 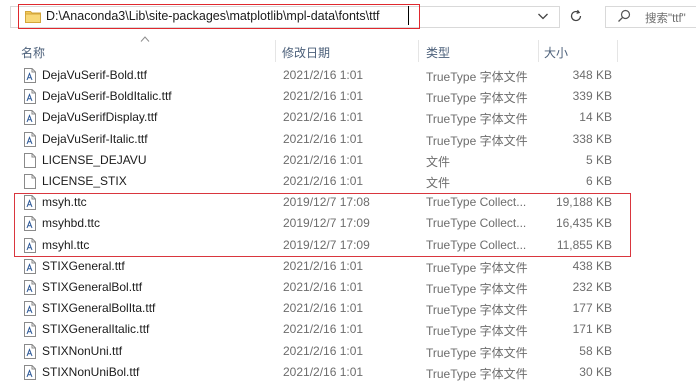 I want to click on file-size: 177 KB, so click(x=592, y=308).